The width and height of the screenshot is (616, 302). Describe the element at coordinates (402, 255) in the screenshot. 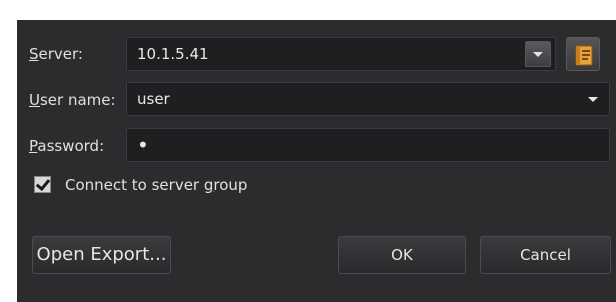

I see `ok-button: OK` at that location.